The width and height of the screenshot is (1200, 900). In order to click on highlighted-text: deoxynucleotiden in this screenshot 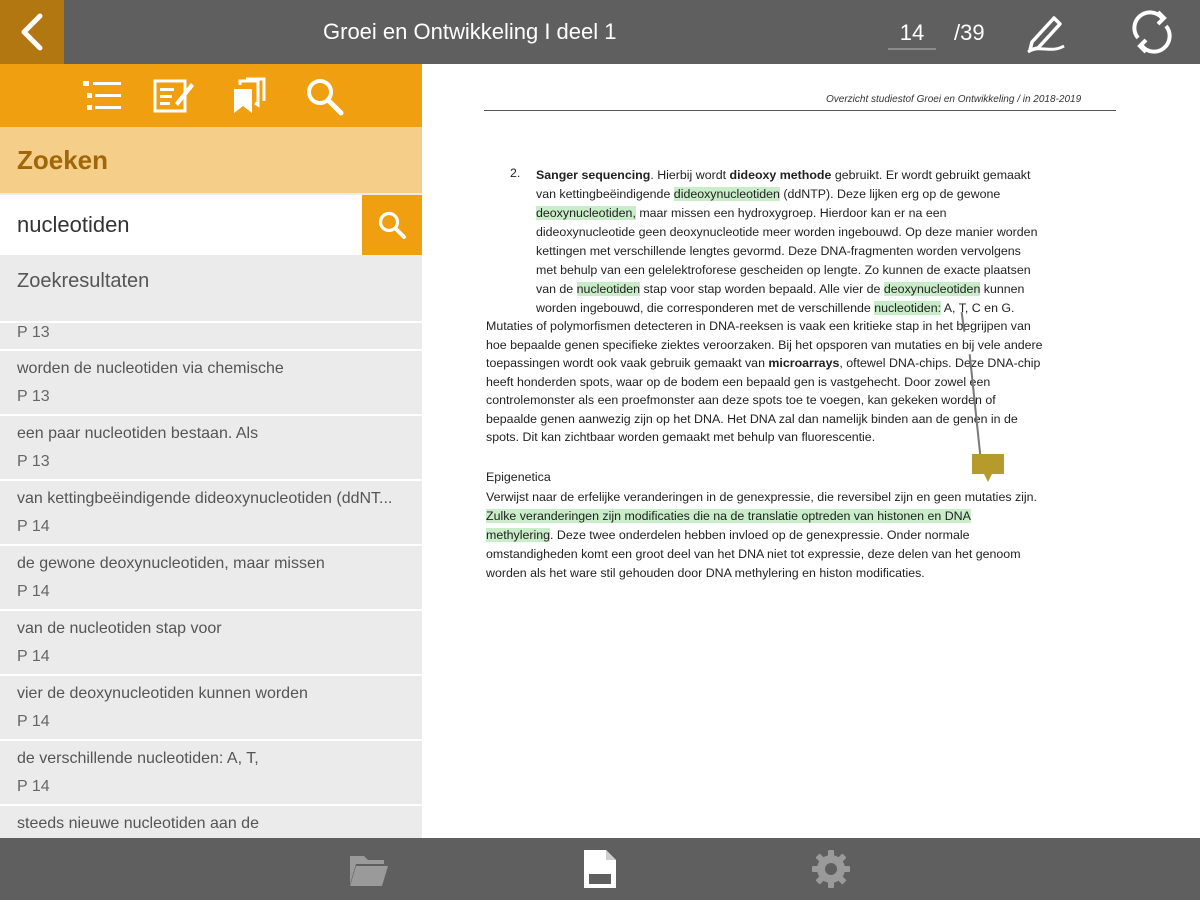, I will do `click(932, 289)`.